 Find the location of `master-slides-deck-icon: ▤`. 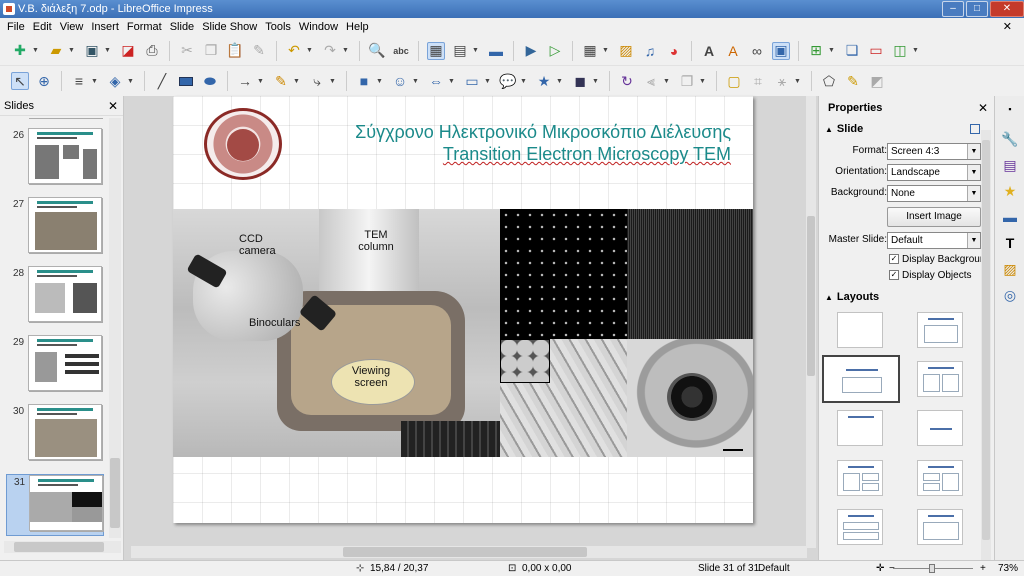

master-slides-deck-icon: ▤ is located at coordinates (1010, 165).